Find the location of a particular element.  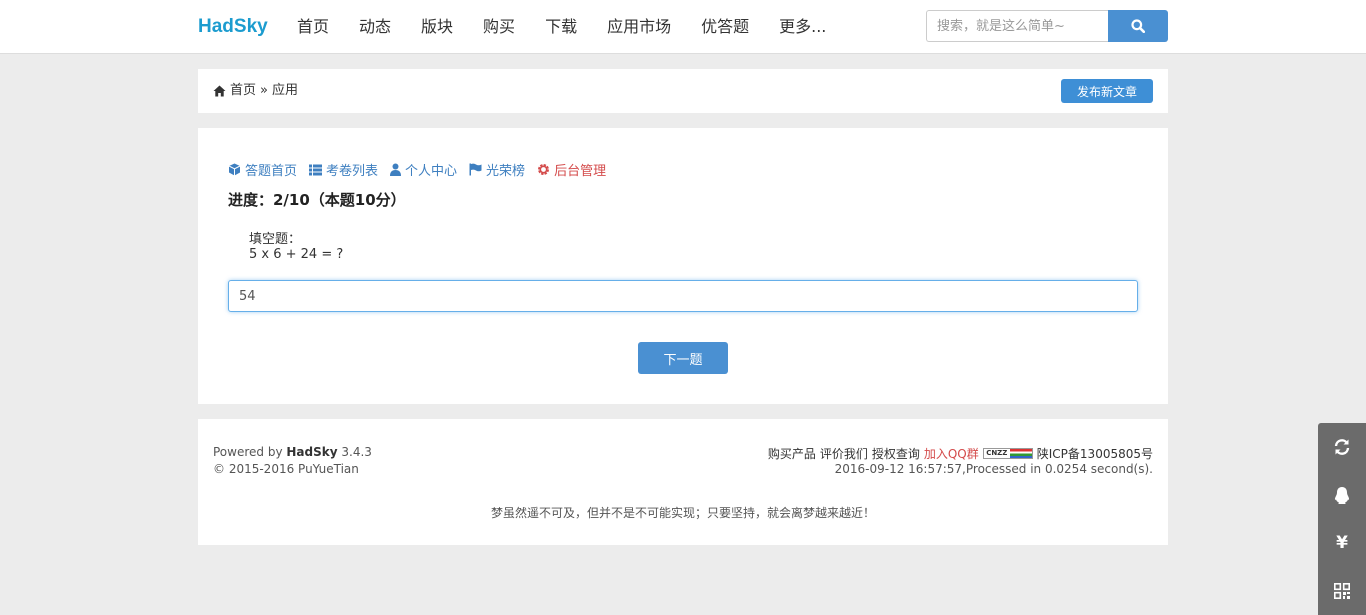

search-input is located at coordinates (1017, 26).